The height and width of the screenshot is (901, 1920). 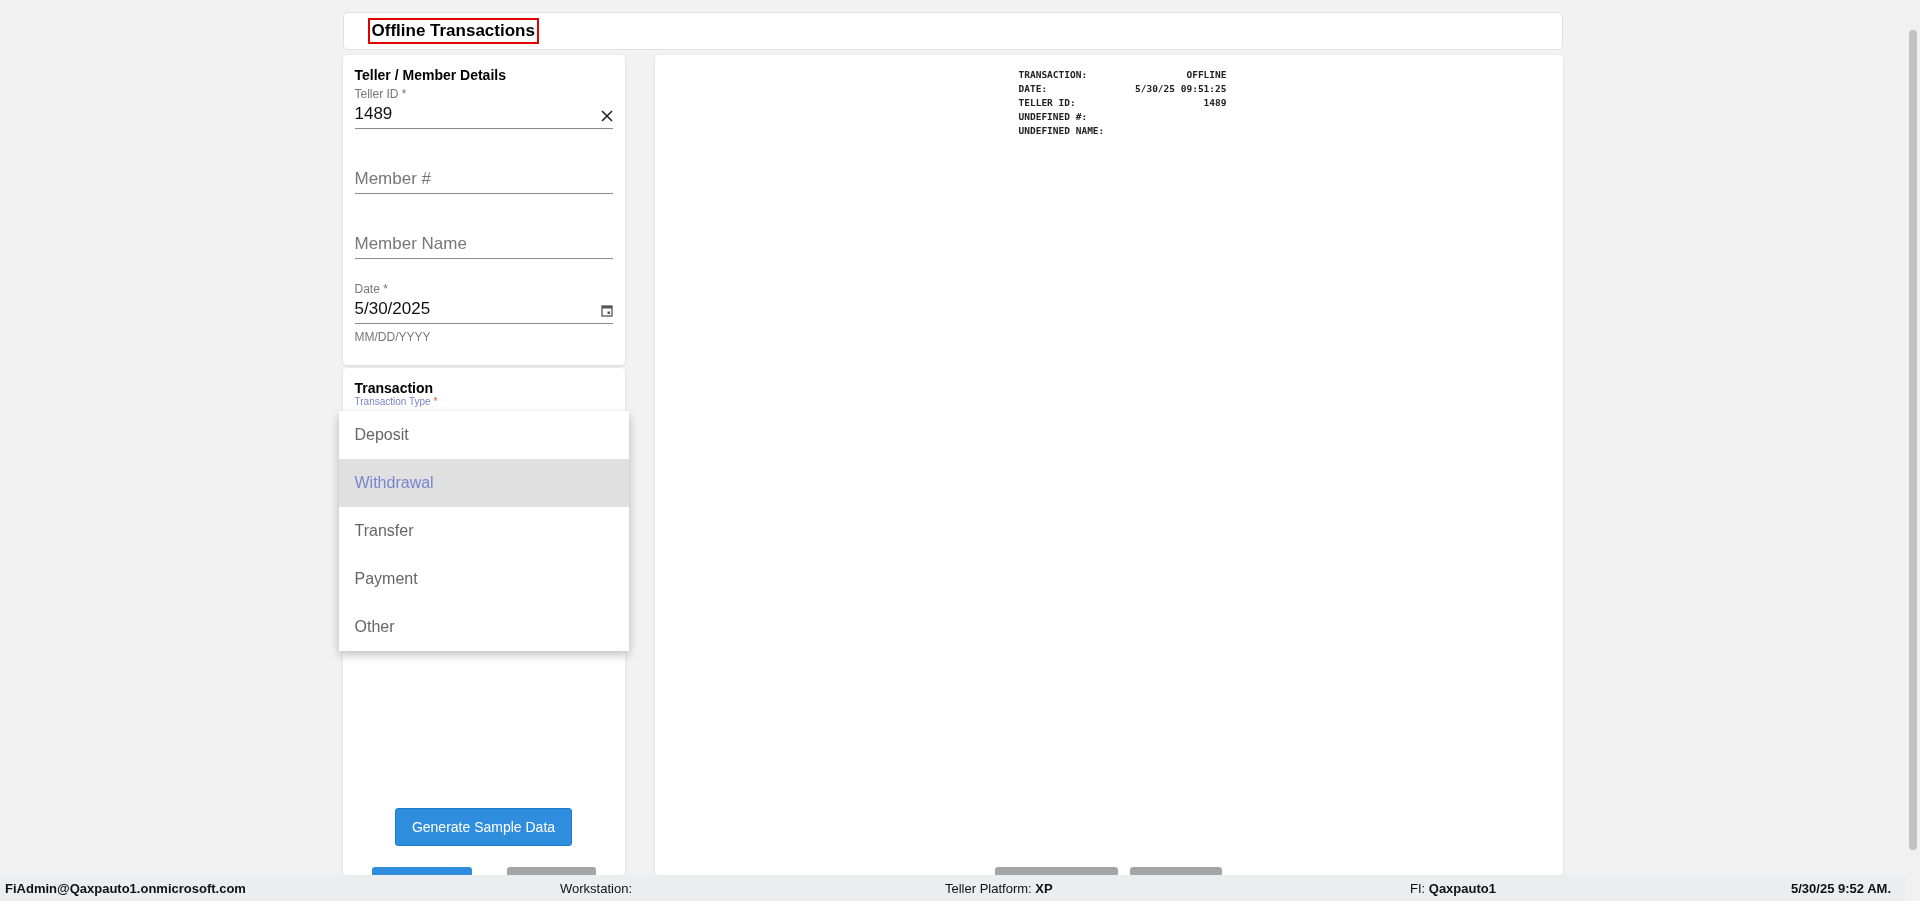 What do you see at coordinates (1061, 130) in the screenshot?
I see `receipt-label: UNDEFINED NAME:` at bounding box center [1061, 130].